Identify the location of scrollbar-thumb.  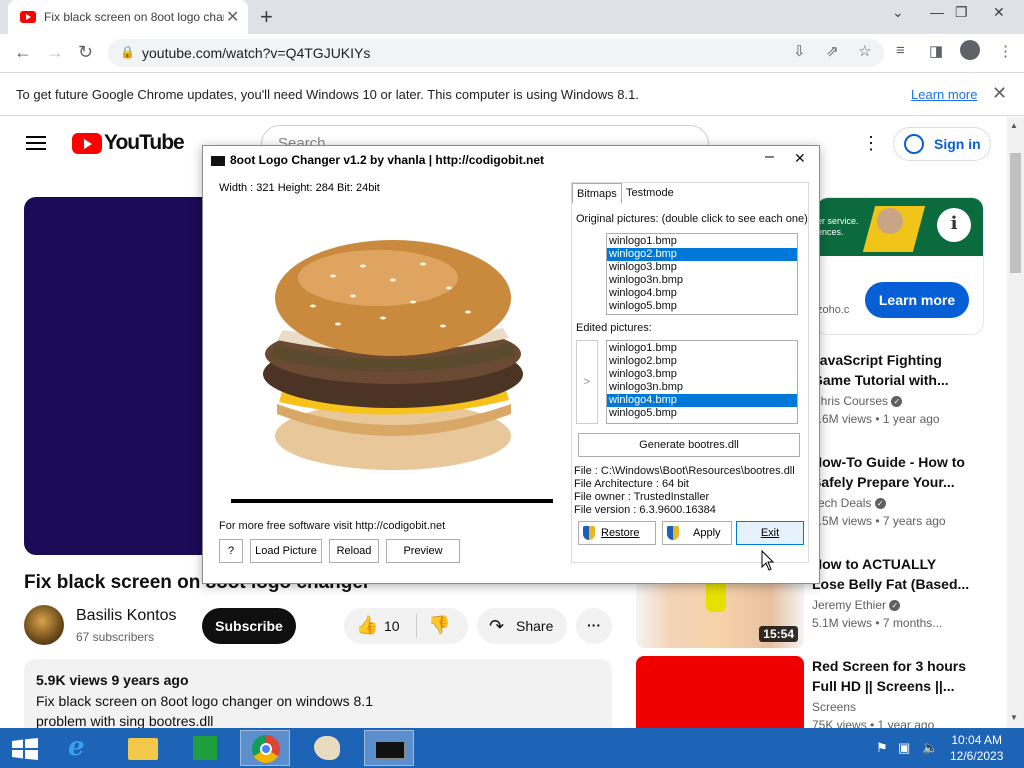
(1015, 213).